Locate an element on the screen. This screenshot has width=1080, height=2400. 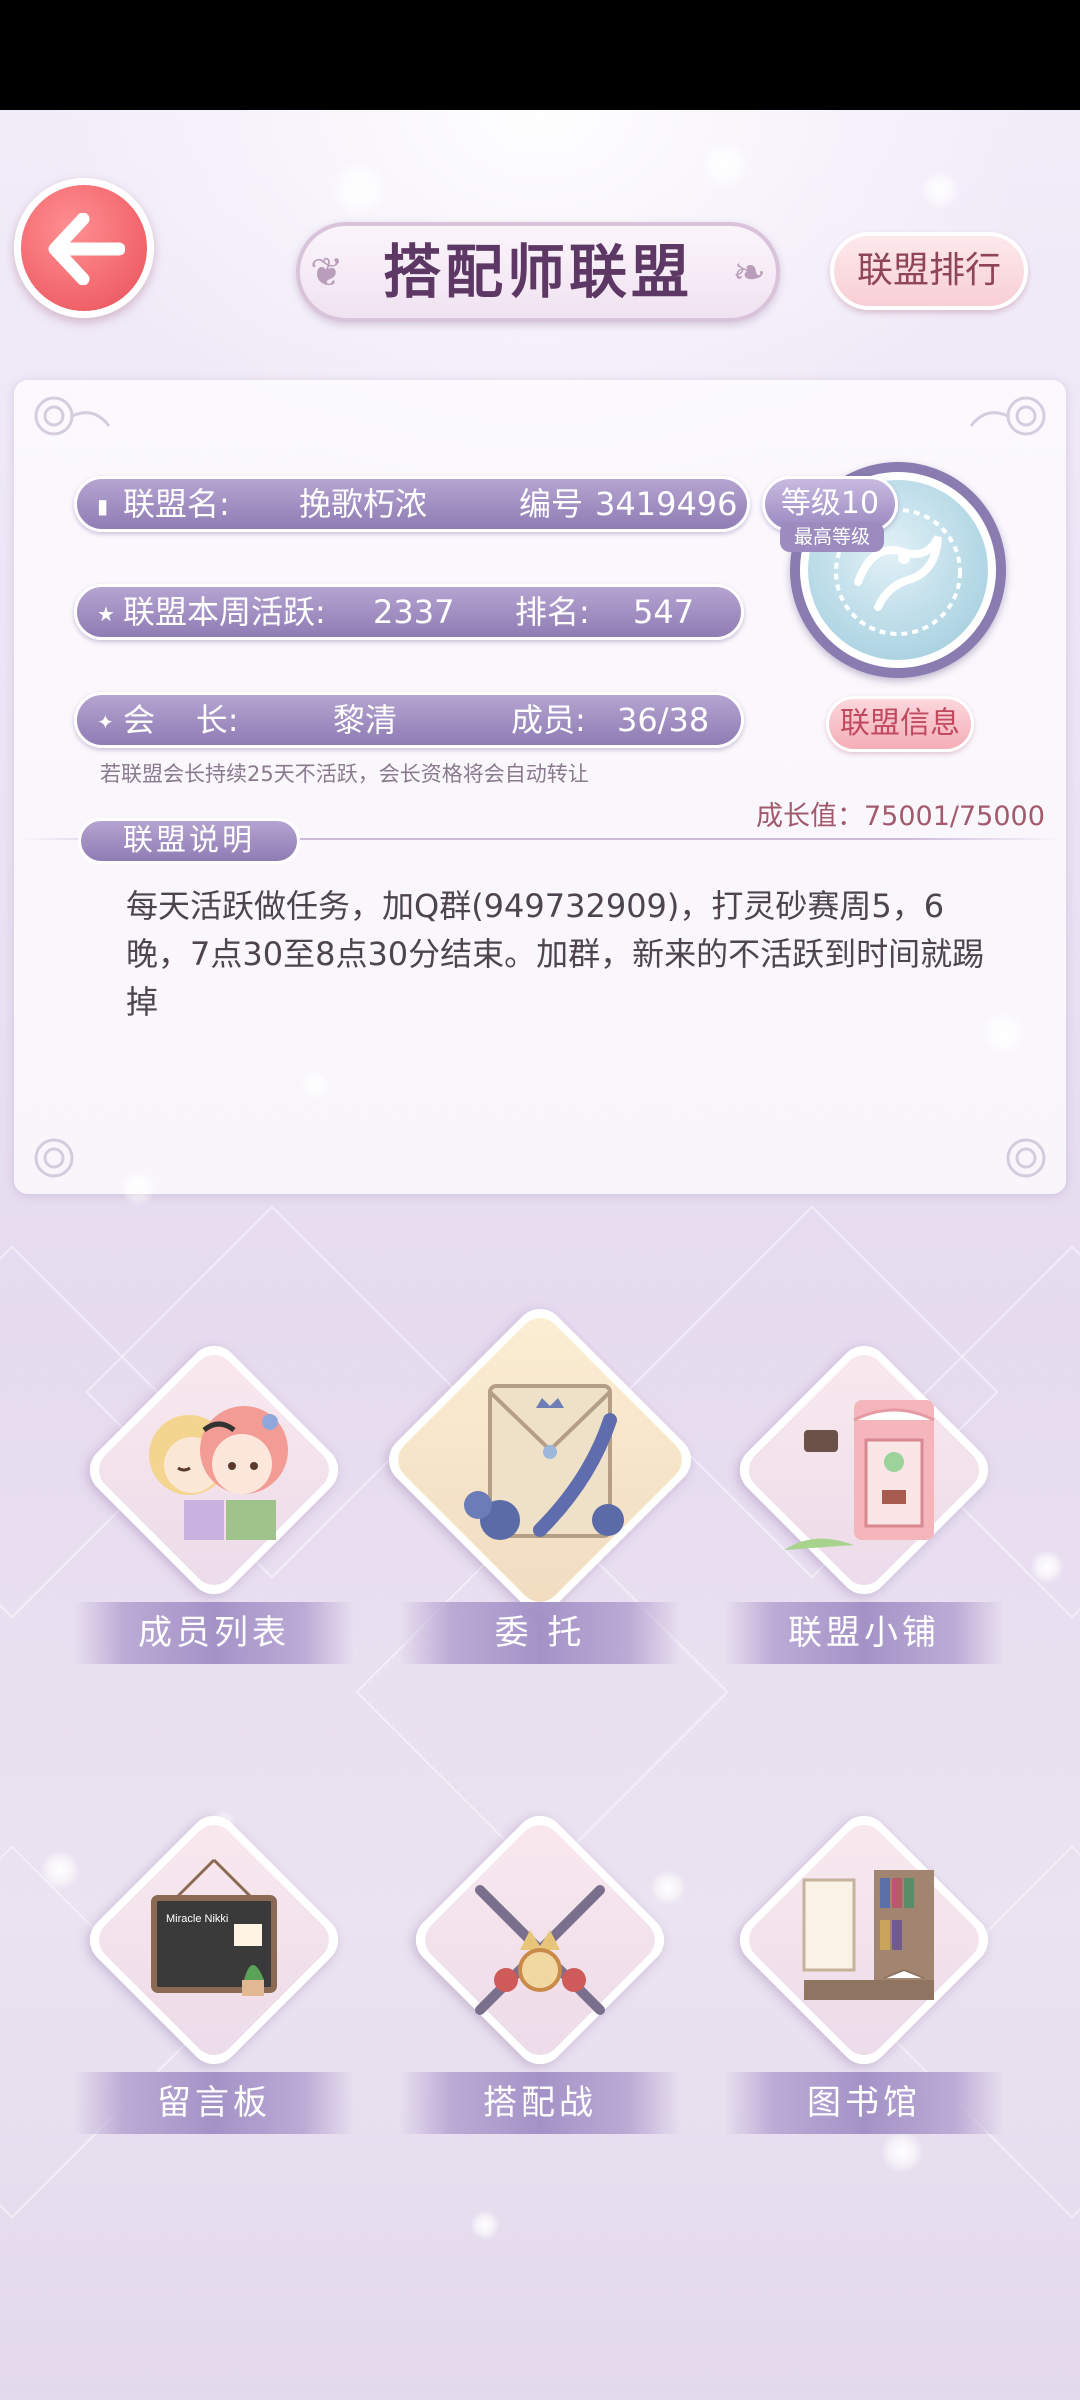
library-label: 图书馆 is located at coordinates (864, 2103).